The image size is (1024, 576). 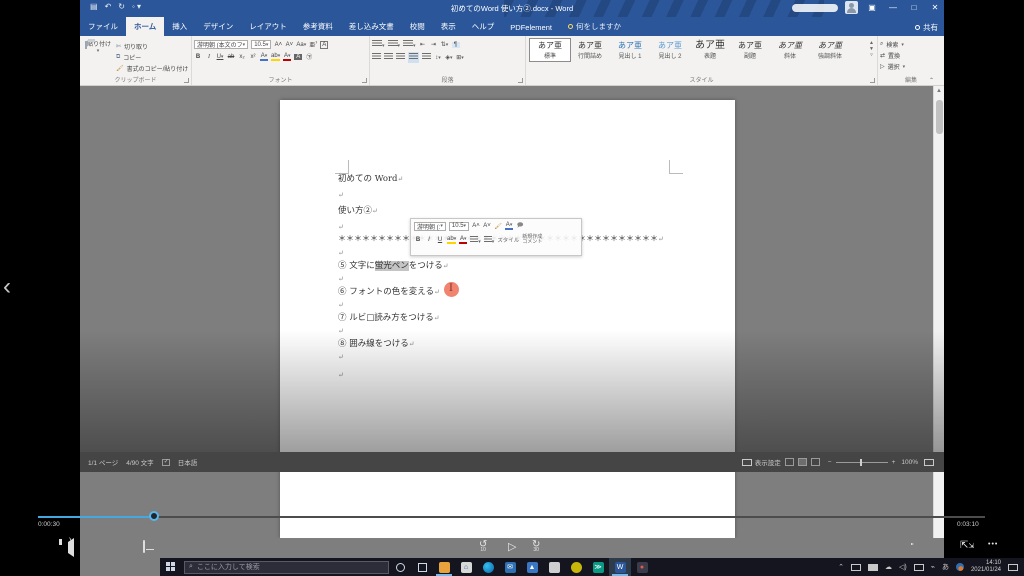 I want to click on style-normal: あア亜 標準, so click(x=550, y=50).